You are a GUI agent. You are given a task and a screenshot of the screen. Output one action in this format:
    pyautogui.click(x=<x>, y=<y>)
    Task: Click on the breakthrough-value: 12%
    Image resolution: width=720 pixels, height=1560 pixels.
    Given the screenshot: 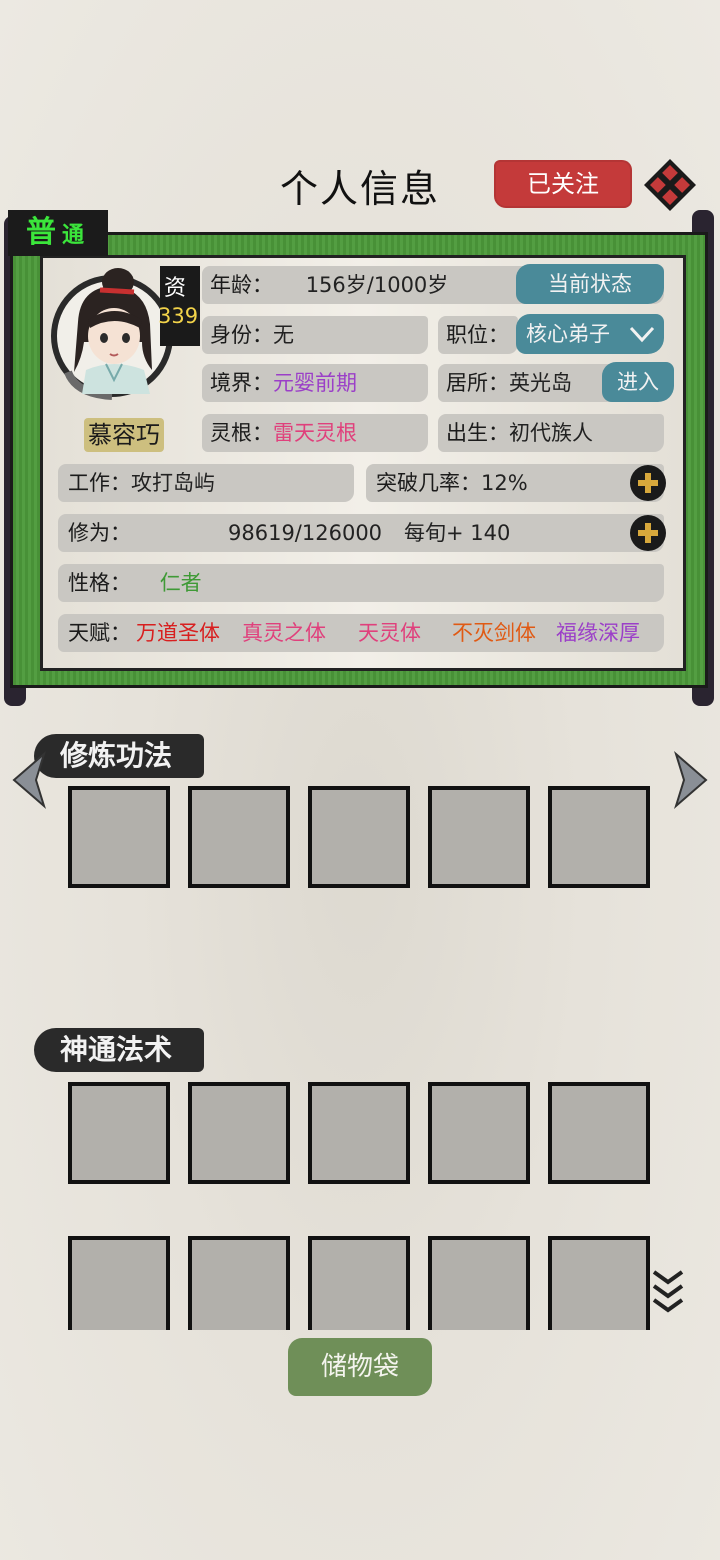 What is the action you would take?
    pyautogui.click(x=504, y=483)
    